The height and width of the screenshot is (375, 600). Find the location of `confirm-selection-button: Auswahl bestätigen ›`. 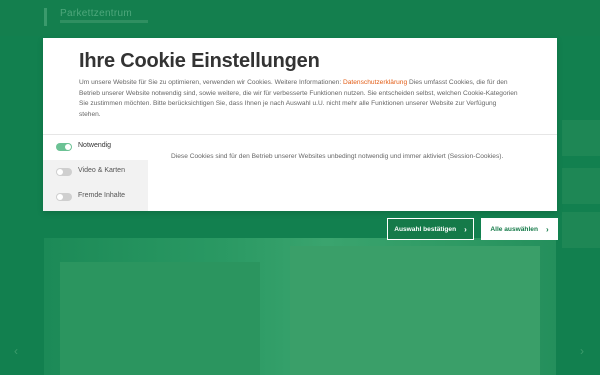

confirm-selection-button: Auswahl bestätigen › is located at coordinates (430, 229).